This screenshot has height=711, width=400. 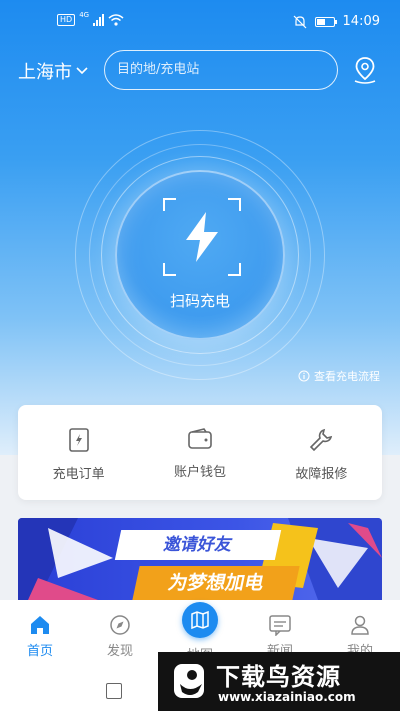 What do you see at coordinates (116, 20) in the screenshot?
I see `wifi-icon` at bounding box center [116, 20].